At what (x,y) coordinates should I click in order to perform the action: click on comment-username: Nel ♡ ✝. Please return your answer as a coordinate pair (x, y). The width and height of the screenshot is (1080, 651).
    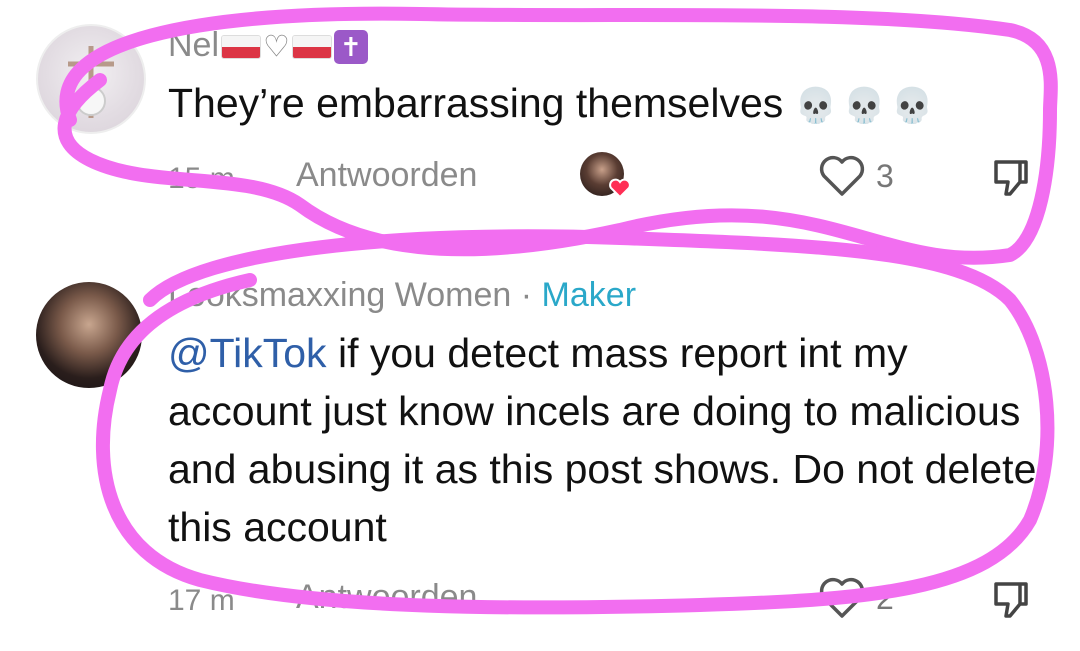
    Looking at the image, I should click on (268, 45).